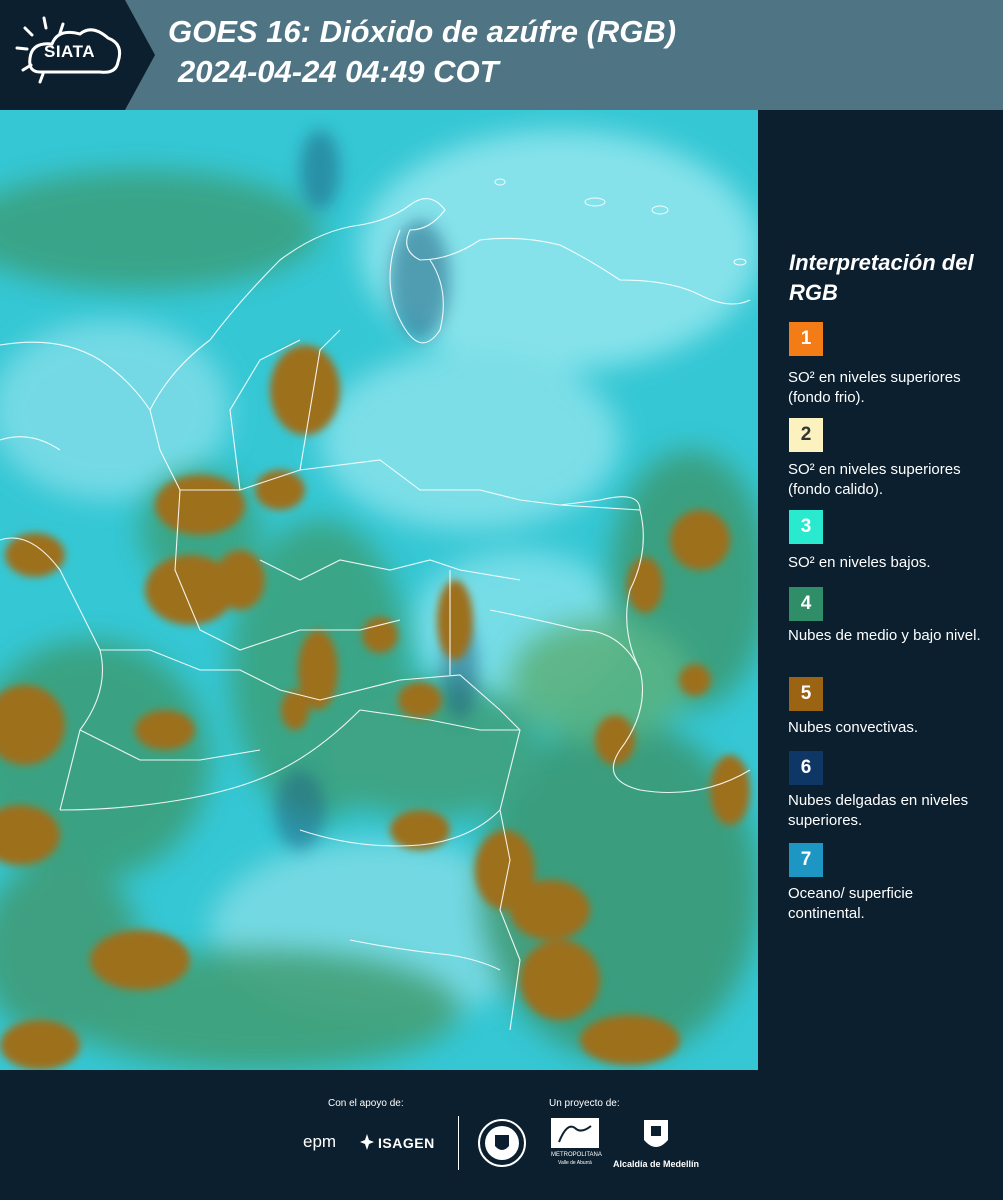  I want to click on legend-swatch-3: 3, so click(806, 527).